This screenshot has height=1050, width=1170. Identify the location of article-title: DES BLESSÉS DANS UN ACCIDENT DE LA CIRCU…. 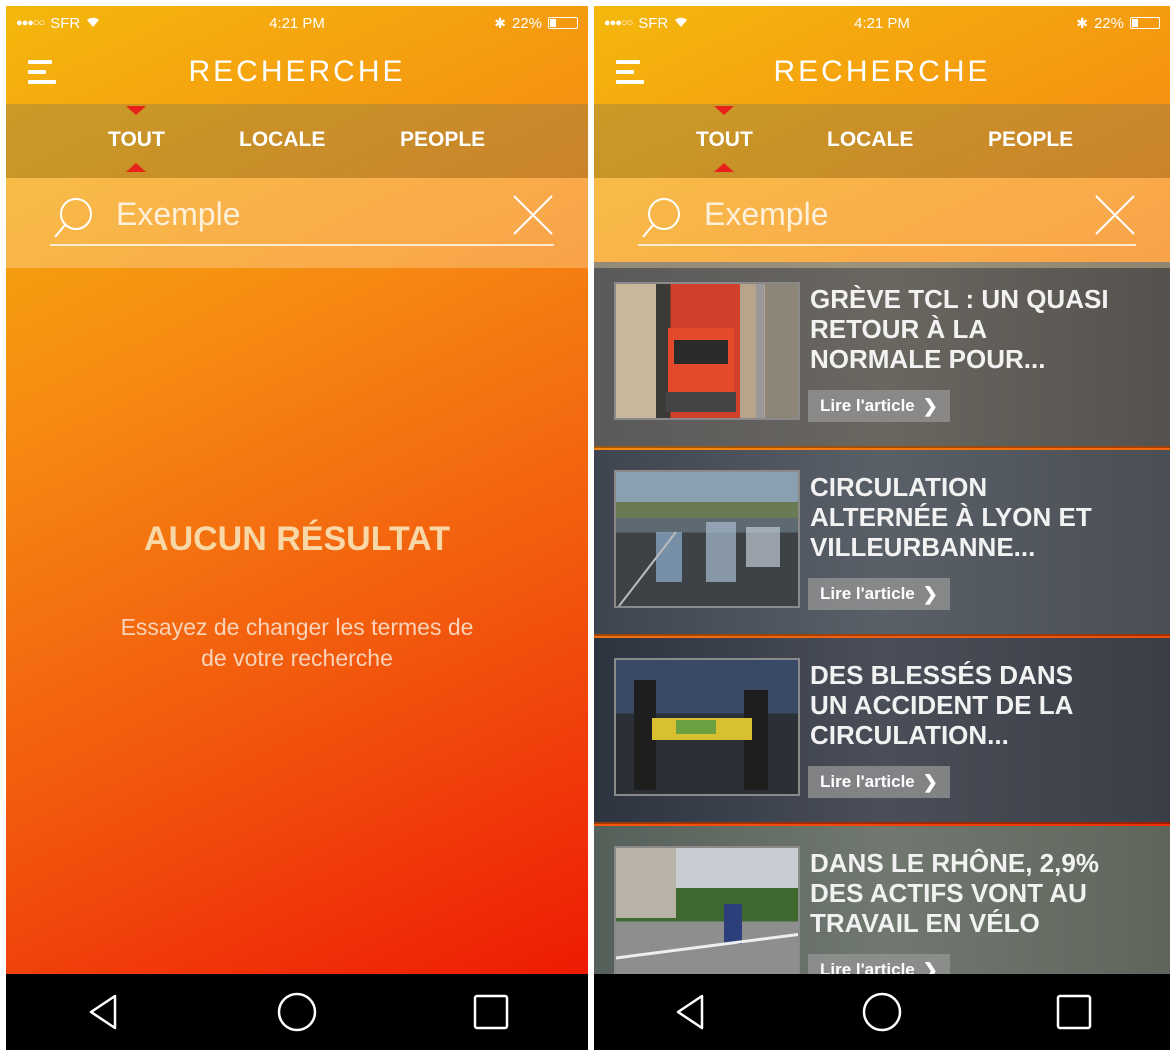
(988, 705).